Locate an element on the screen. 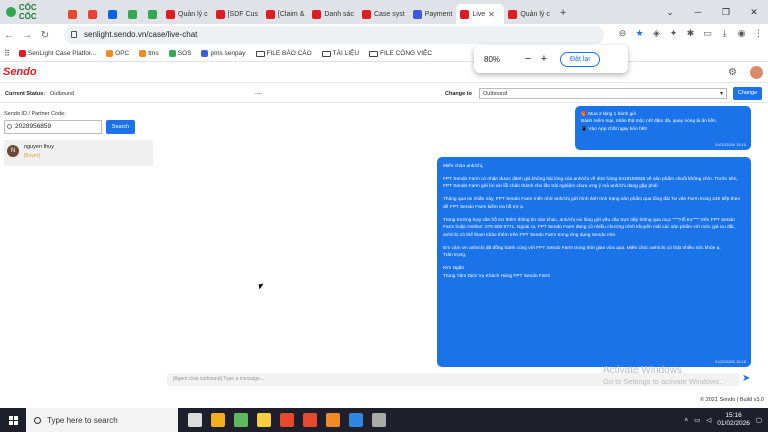 Image resolution: width=768 pixels, height=432 pixels. coccoc-logo: CỐC CỐC is located at coordinates (31, 12).